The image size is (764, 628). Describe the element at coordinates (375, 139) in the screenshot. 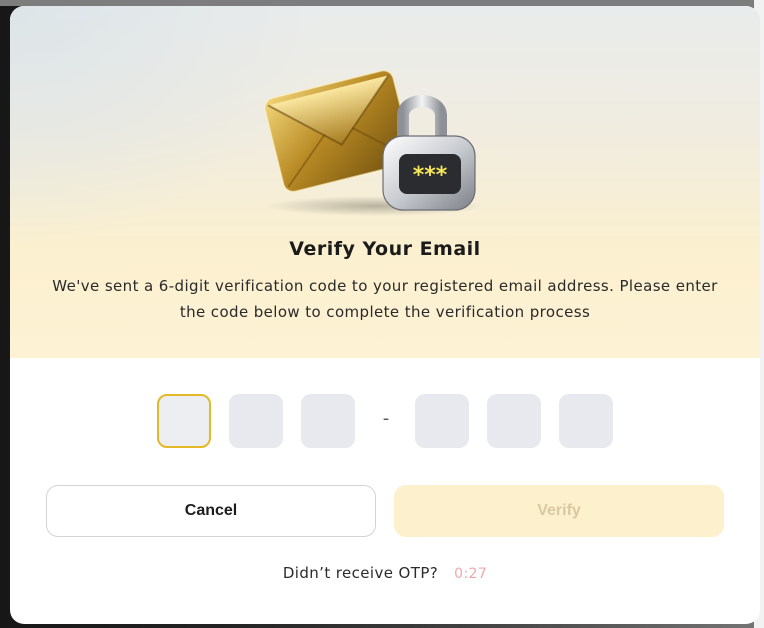

I see `envelope-lock-icon: ***` at that location.